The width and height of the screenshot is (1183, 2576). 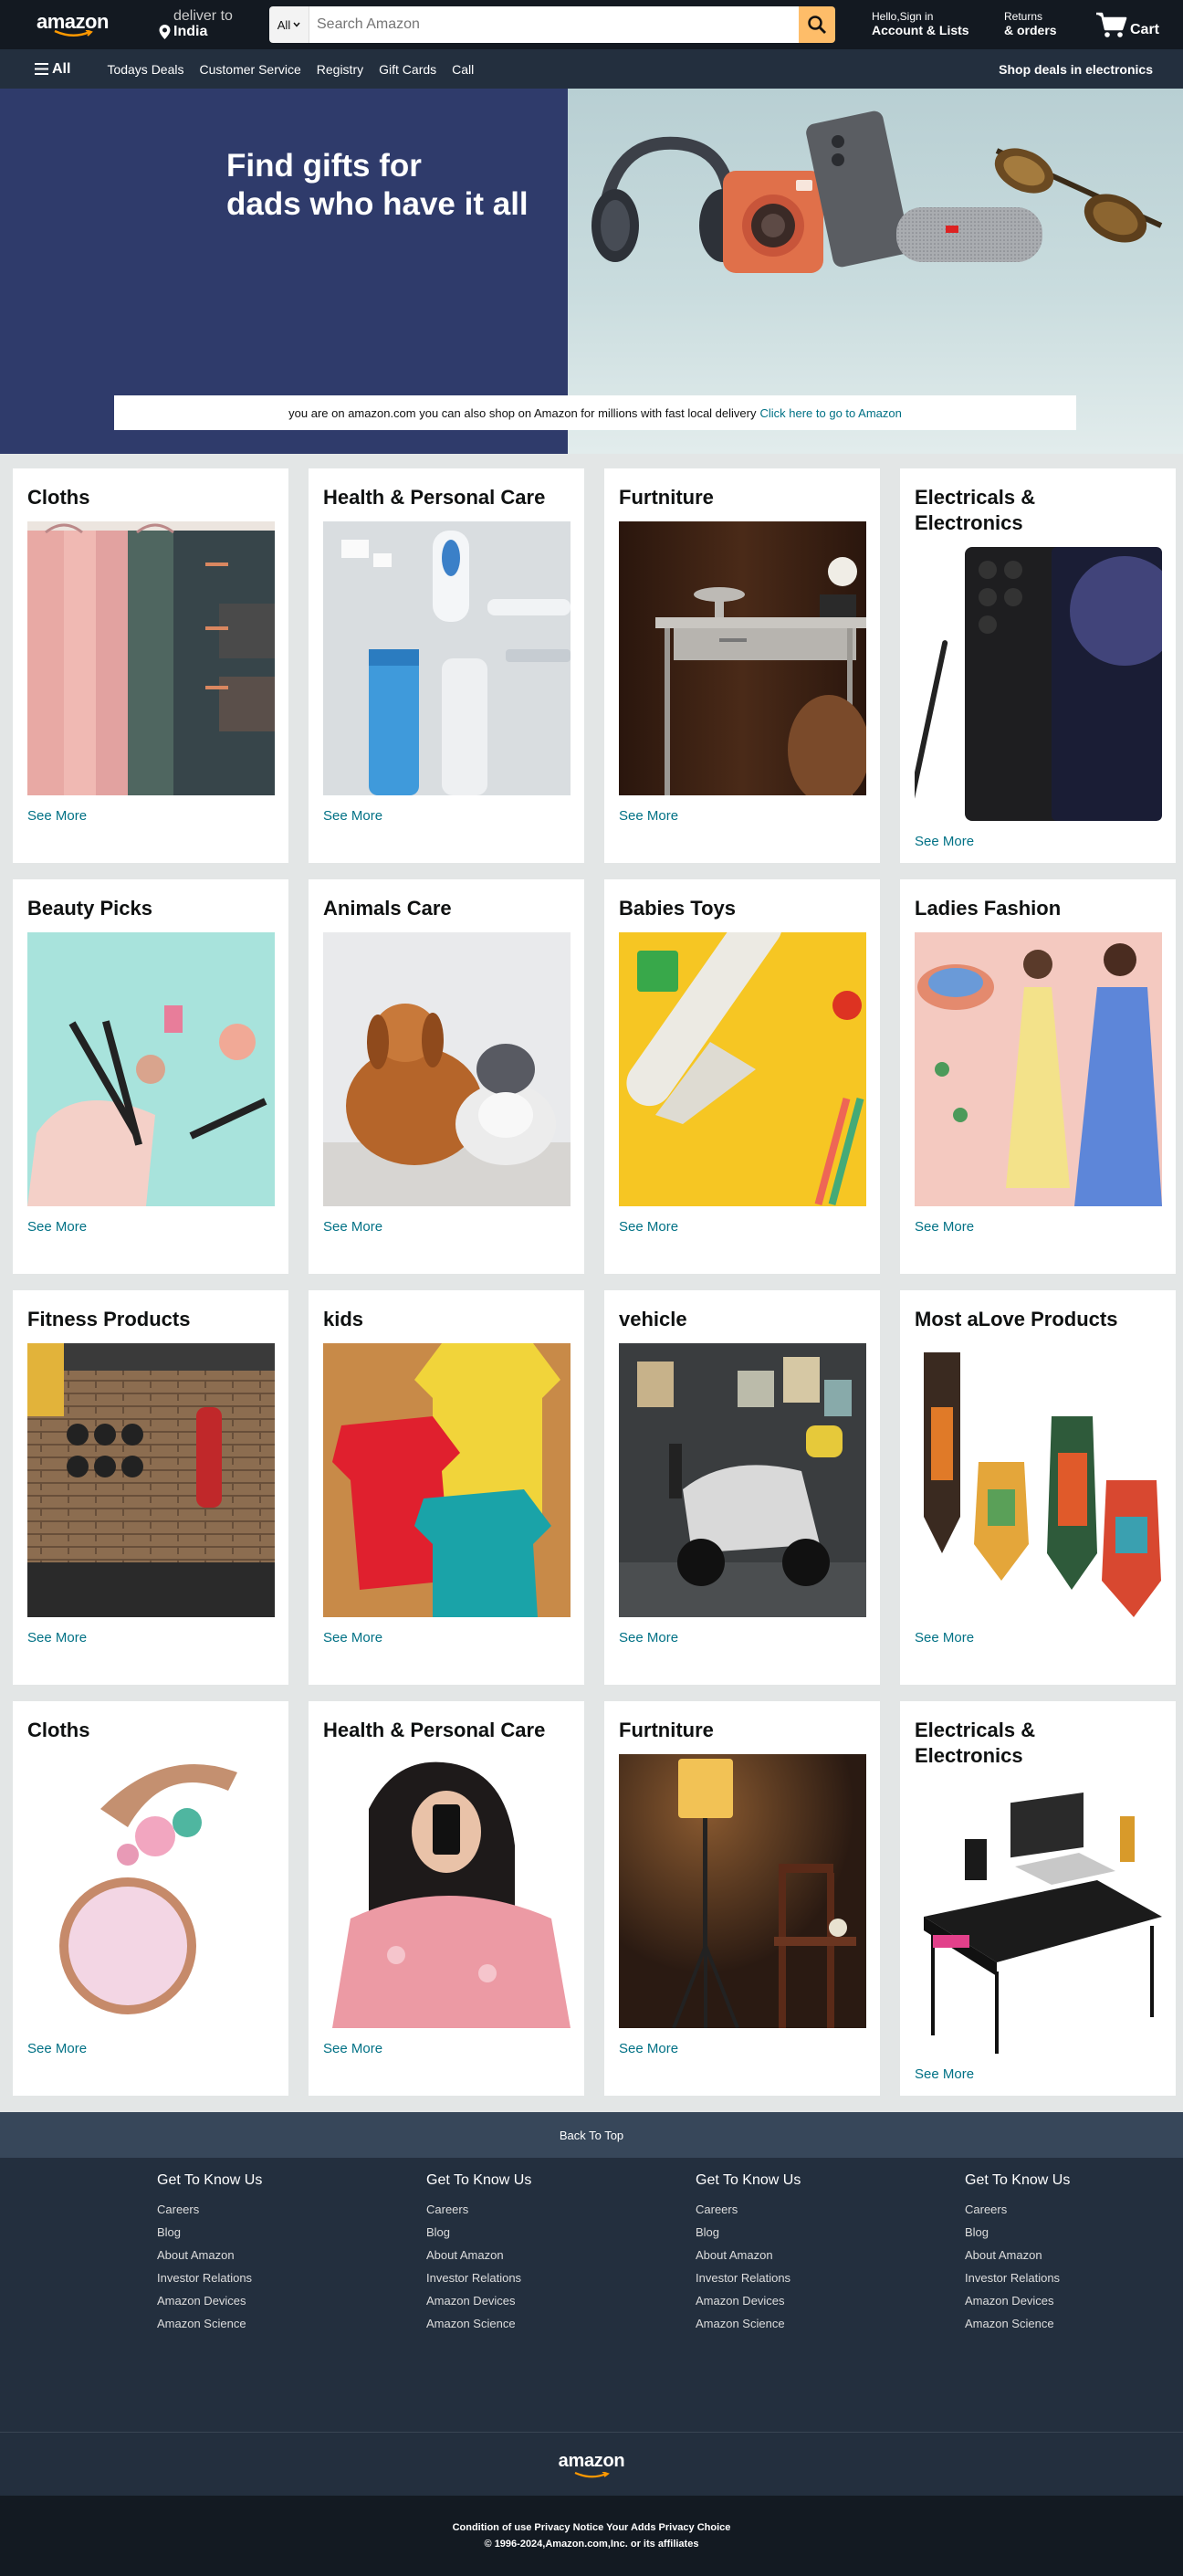 I want to click on shop-deals-link: Shop deals in electronics, so click(x=1076, y=69).